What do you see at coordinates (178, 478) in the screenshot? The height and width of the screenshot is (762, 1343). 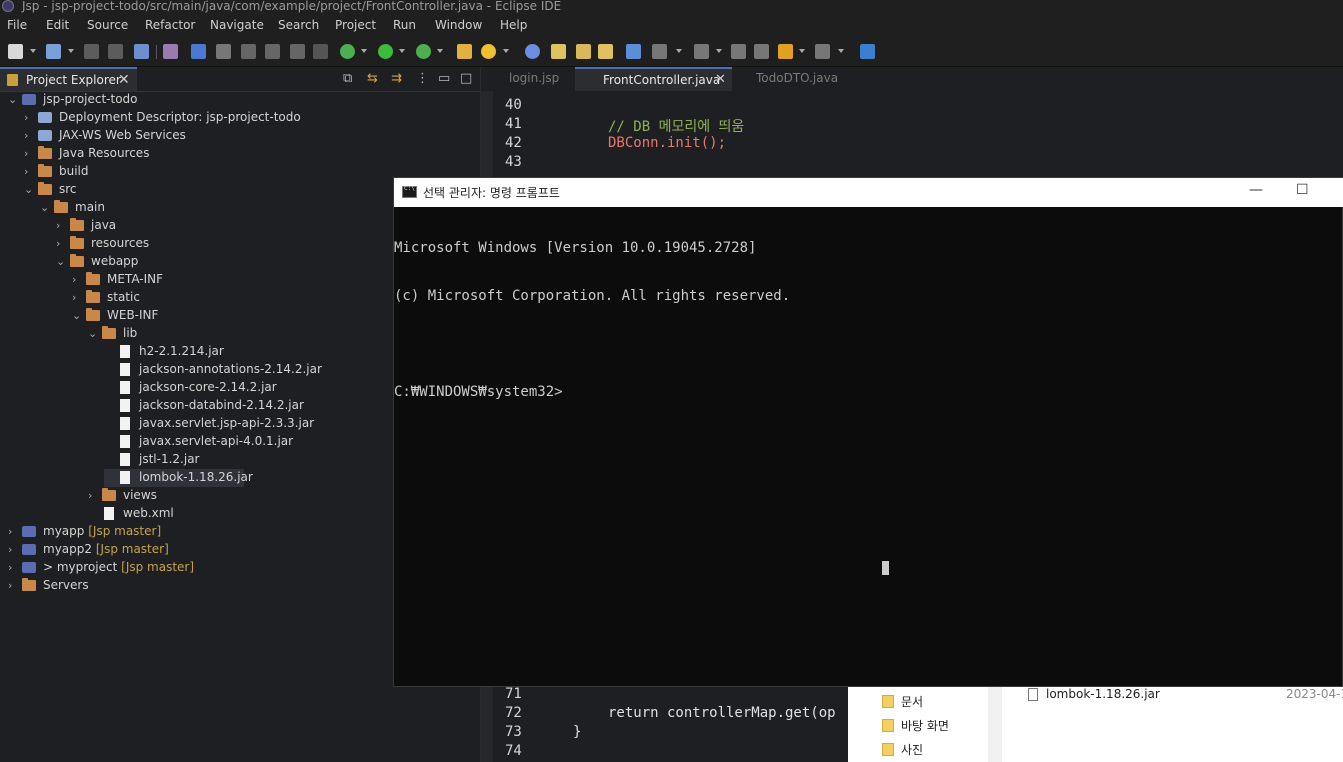 I see `tree-item-jar-selected: lombok-1.18.26.jar` at bounding box center [178, 478].